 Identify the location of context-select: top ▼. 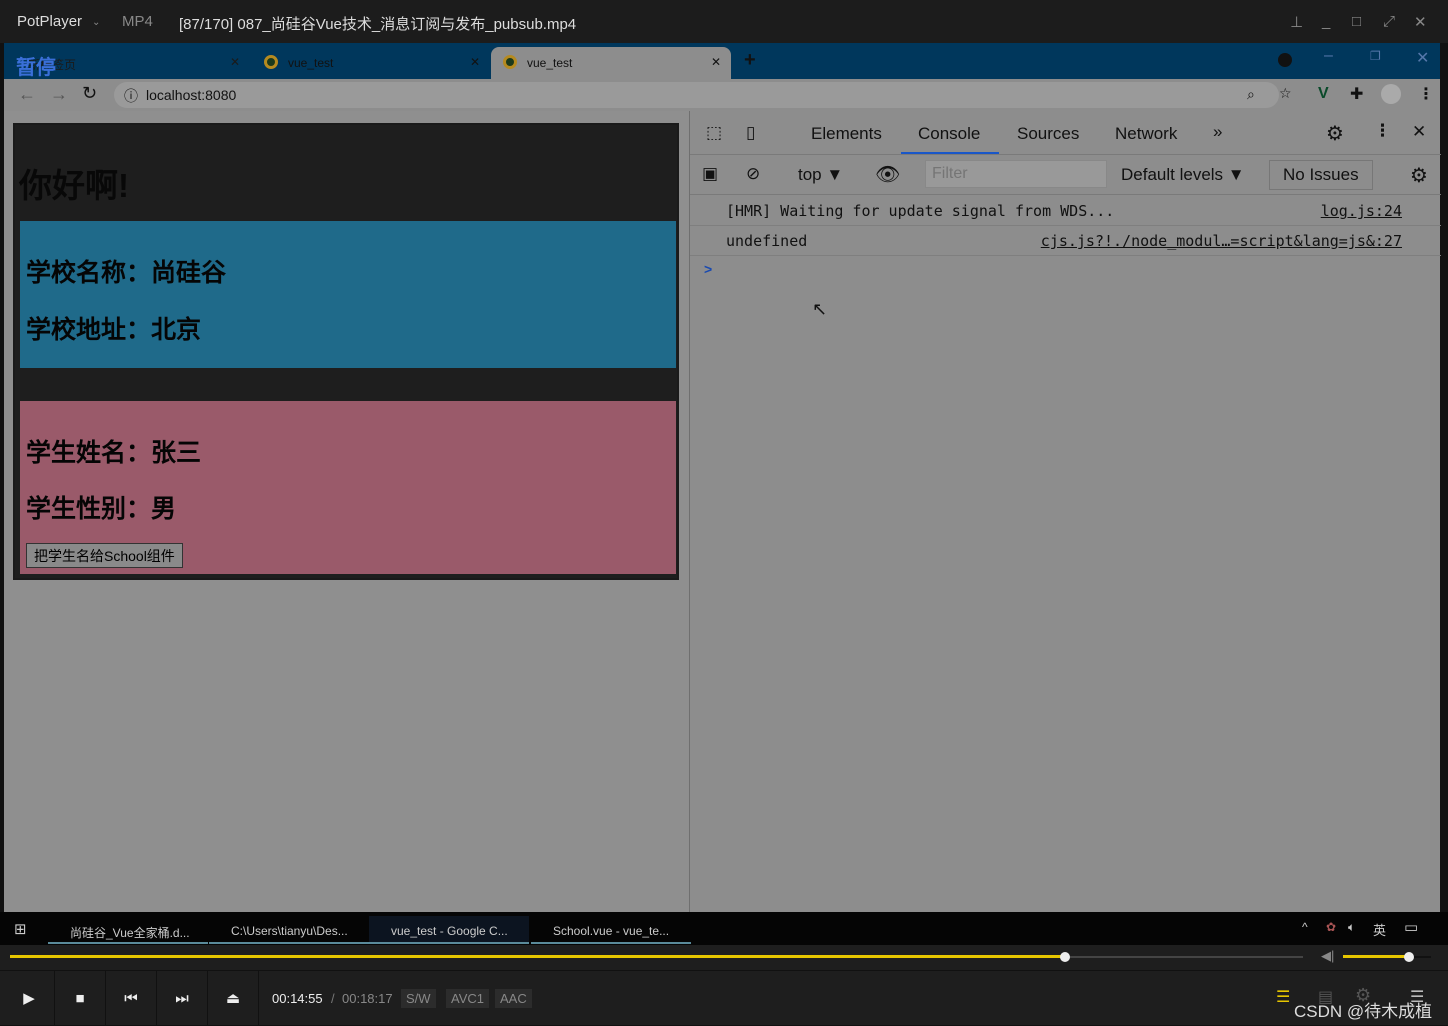
(820, 175).